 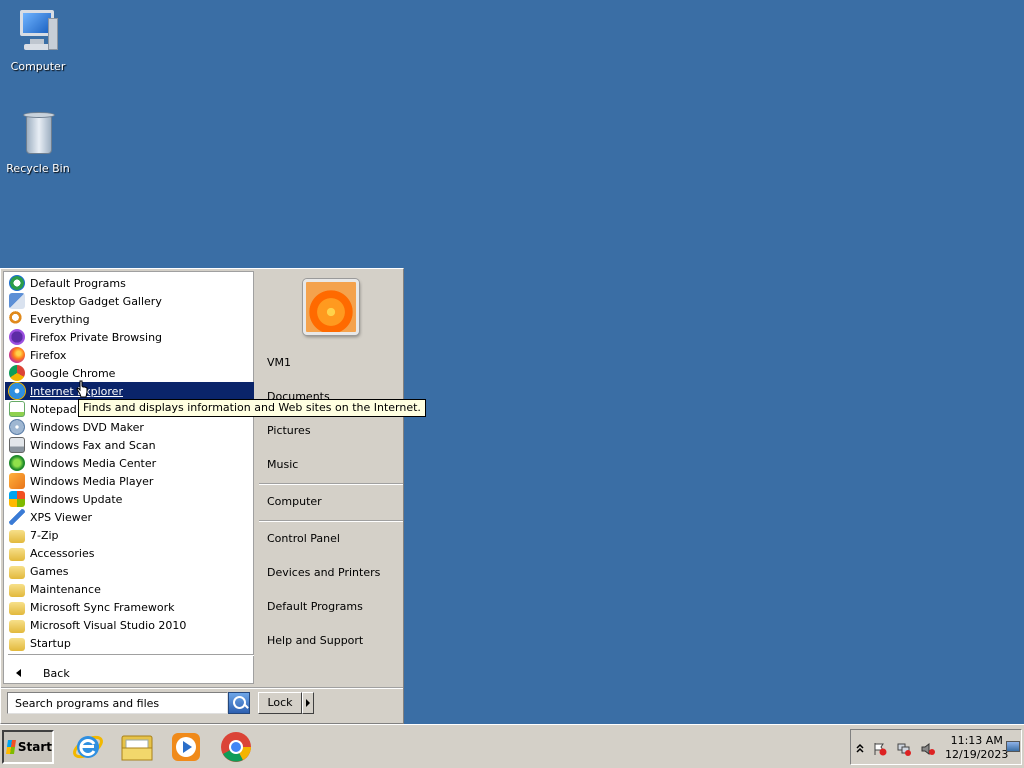 I want to click on program-label: Microsoft Sync Framework, so click(x=102, y=607).